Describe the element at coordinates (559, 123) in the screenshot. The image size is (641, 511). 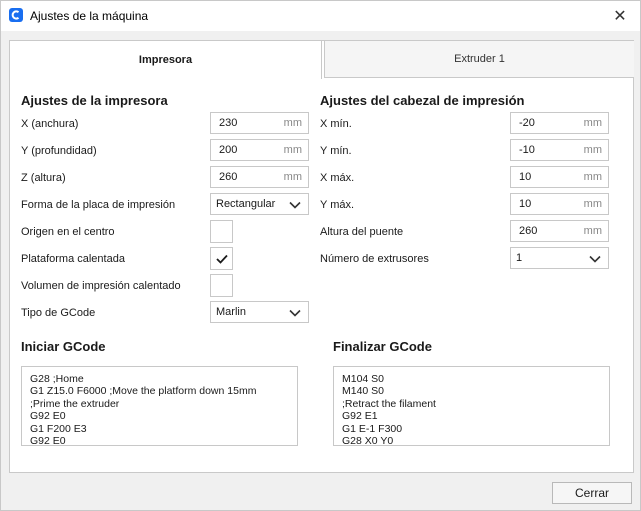
I see `x-min-input: -20 mm` at that location.